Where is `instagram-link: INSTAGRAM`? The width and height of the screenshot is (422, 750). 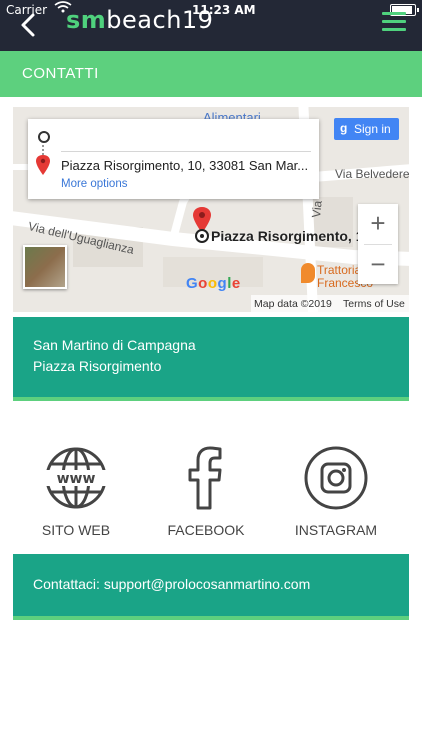
instagram-link: INSTAGRAM is located at coordinates (336, 496).